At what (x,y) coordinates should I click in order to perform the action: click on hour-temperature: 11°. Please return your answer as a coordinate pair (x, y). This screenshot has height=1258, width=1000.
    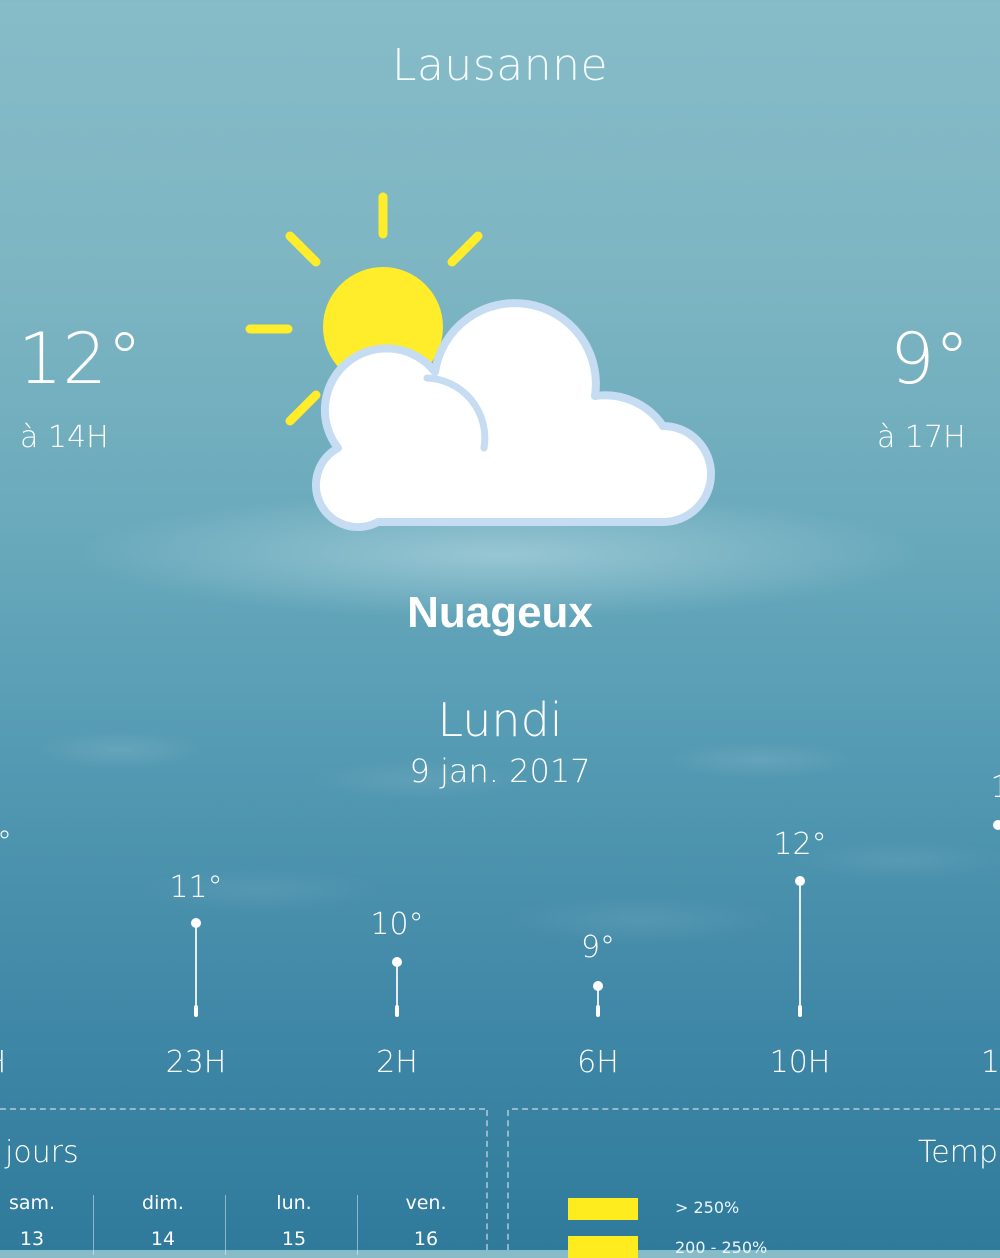
    Looking at the image, I should click on (196, 887).